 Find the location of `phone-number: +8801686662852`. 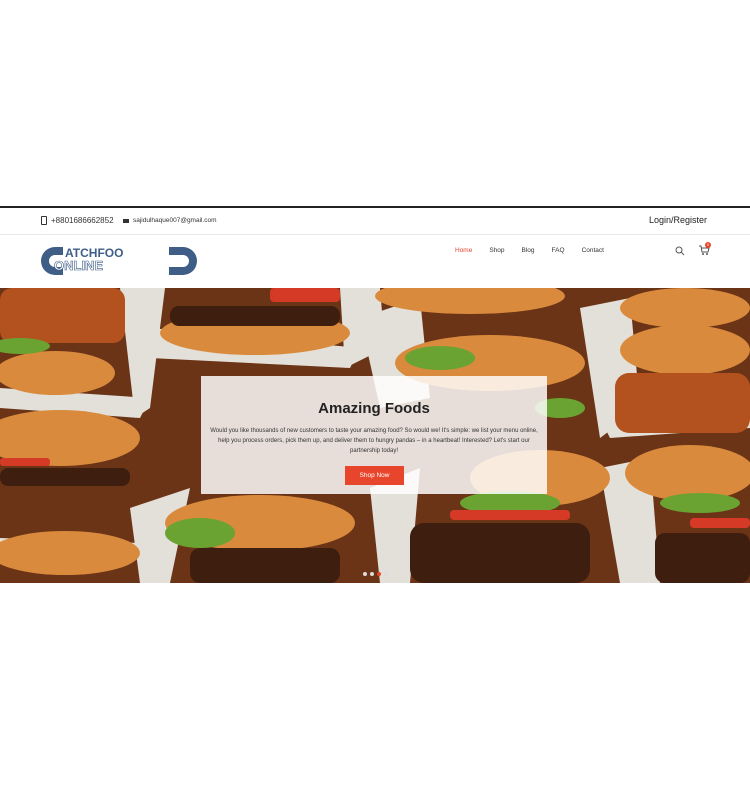

phone-number: +8801686662852 is located at coordinates (82, 220).